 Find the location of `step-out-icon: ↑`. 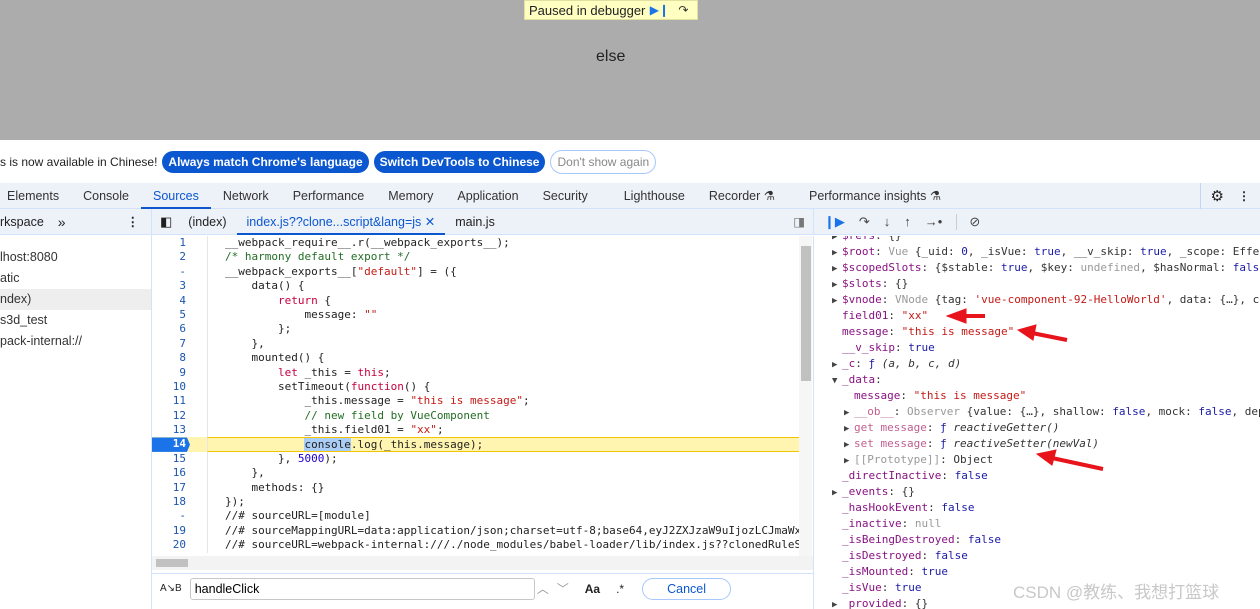

step-out-icon: ↑ is located at coordinates (907, 221).